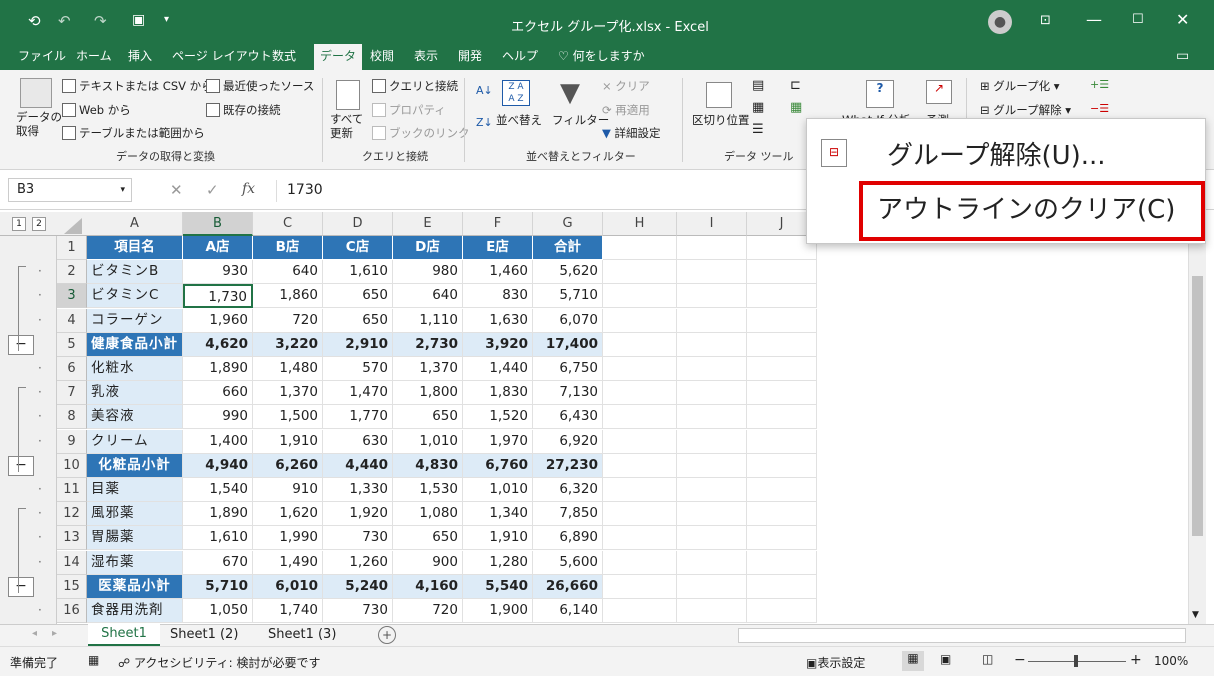 This screenshot has width=1214, height=676. Describe the element at coordinates (70, 190) in the screenshot. I see `name-box: B3 ▾` at that location.